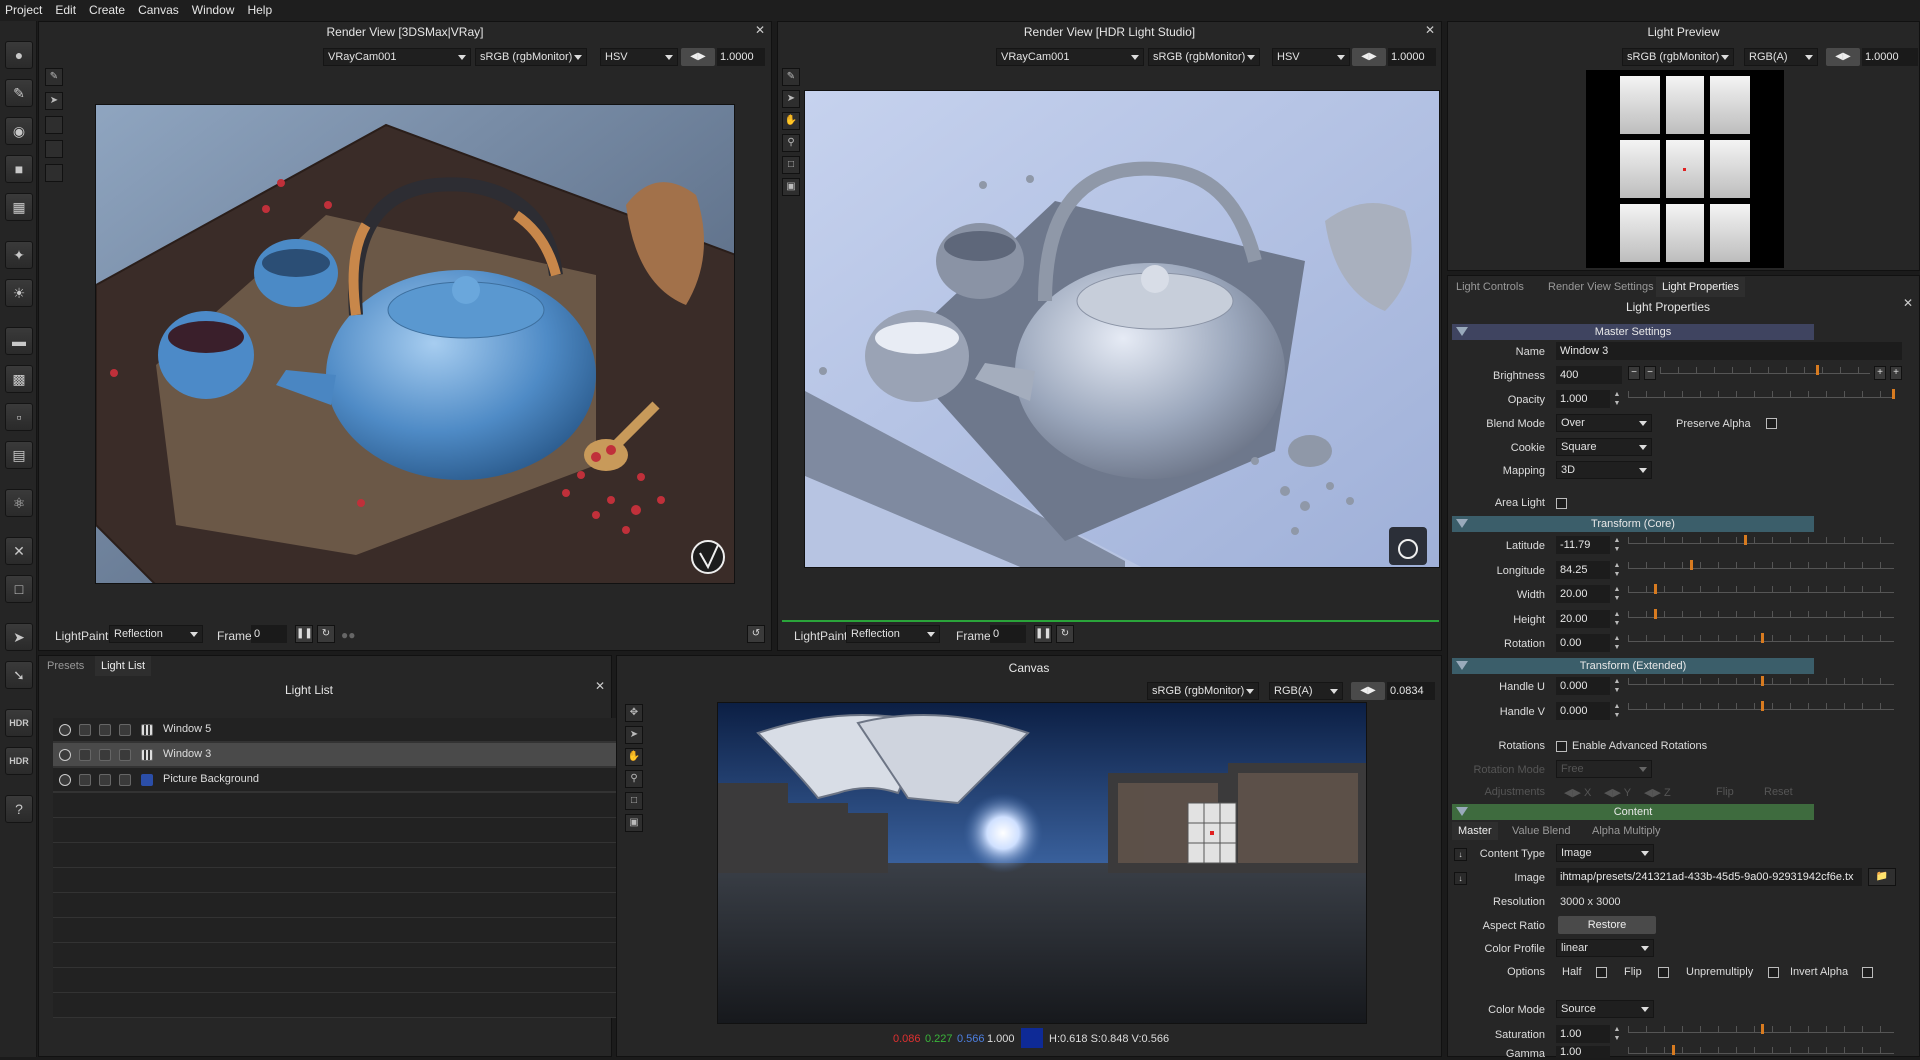 Image resolution: width=1920 pixels, height=1060 pixels. Describe the element at coordinates (1583, 1052) in the screenshot. I see `gamma-input: 1.00` at that location.